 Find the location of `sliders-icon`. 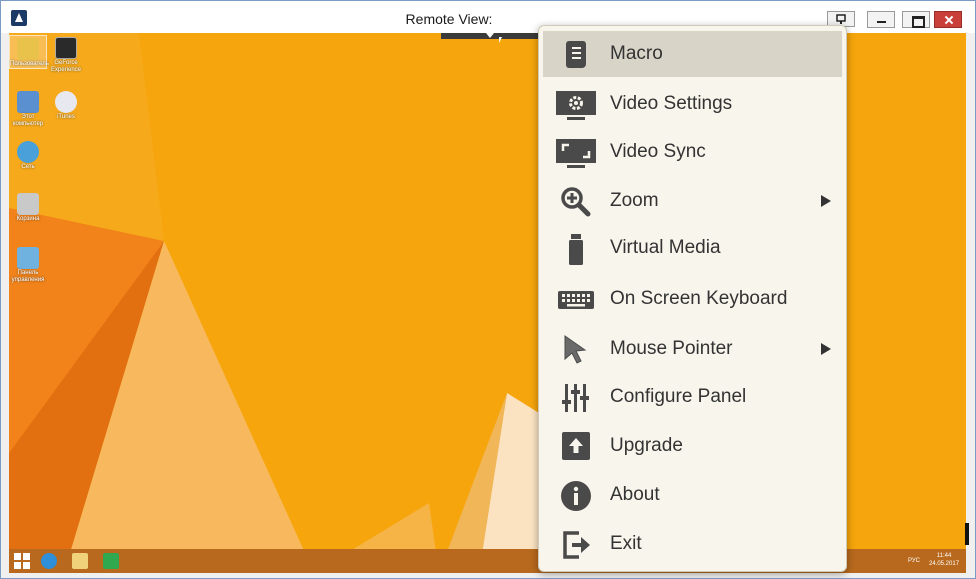

sliders-icon is located at coordinates (575, 398).